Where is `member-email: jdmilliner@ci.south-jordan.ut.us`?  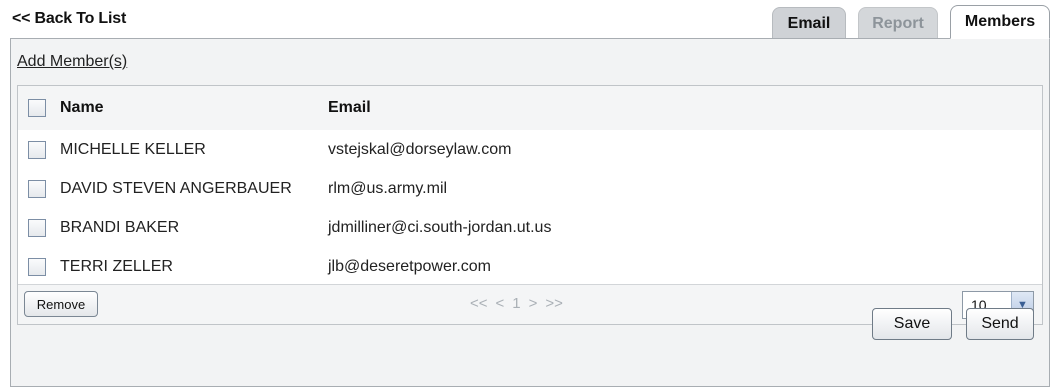
member-email: jdmilliner@ci.south-jordan.ut.us is located at coordinates (440, 227).